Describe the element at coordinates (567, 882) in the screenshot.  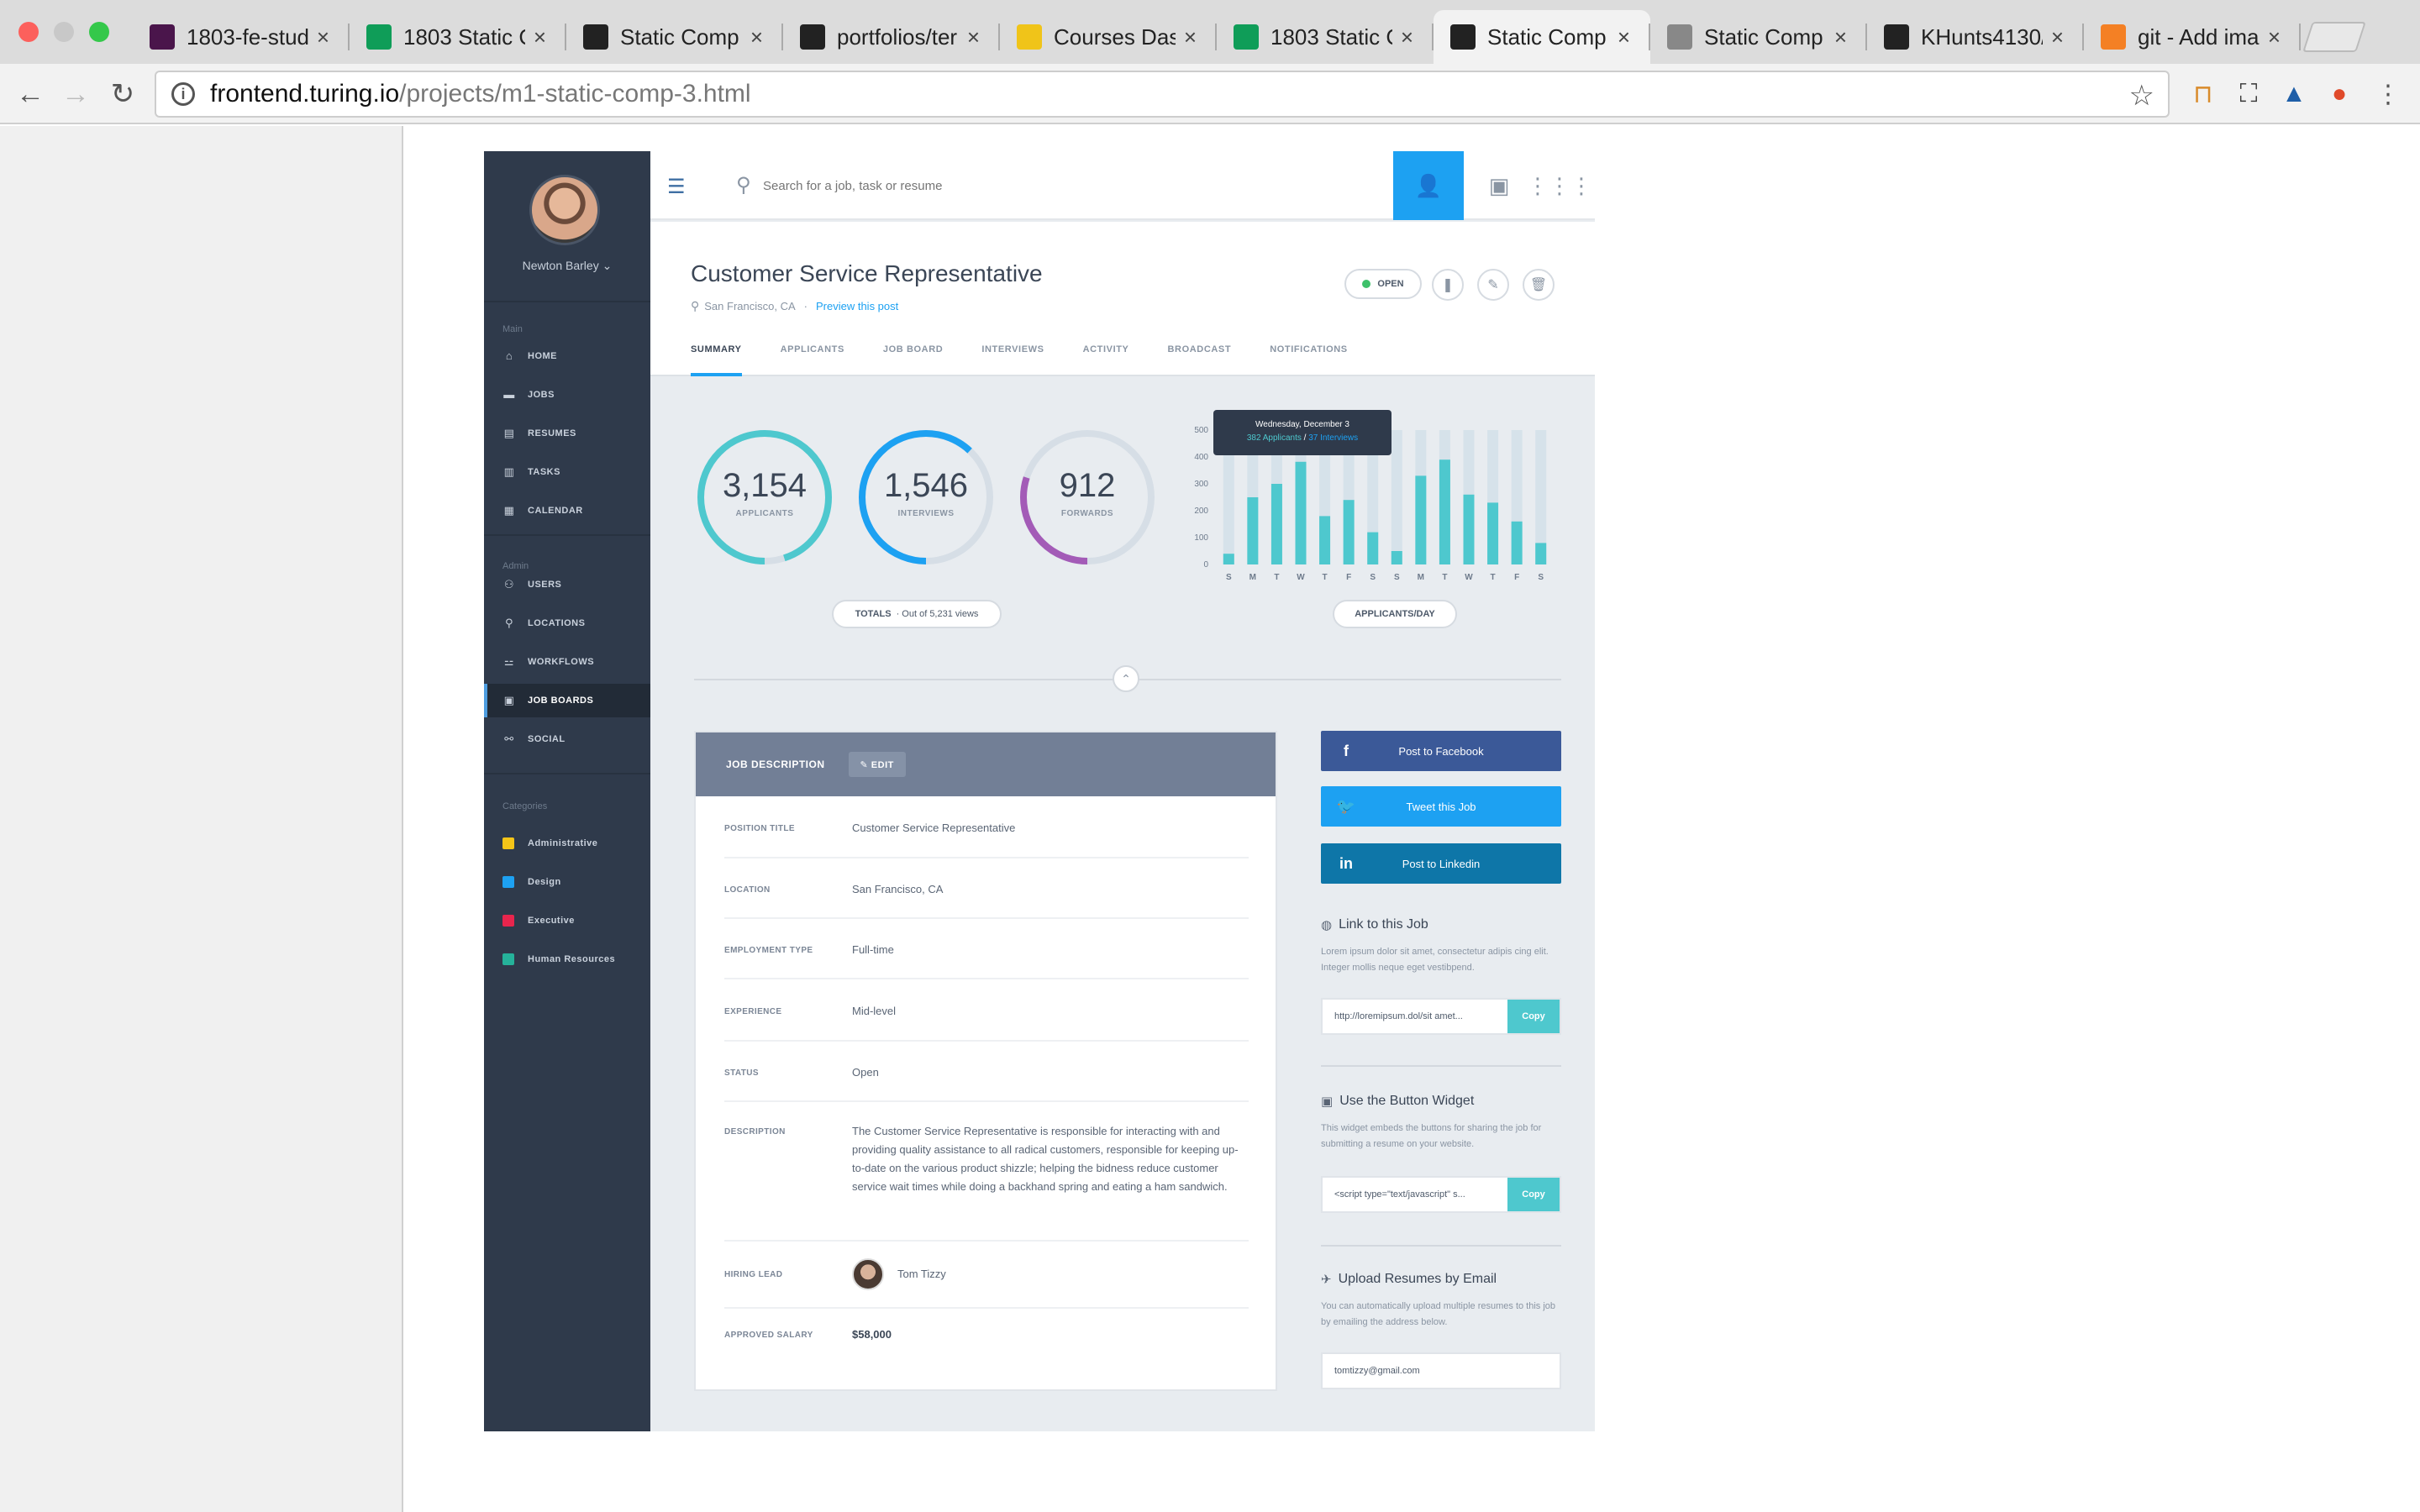
I see `category-item: Design` at that location.